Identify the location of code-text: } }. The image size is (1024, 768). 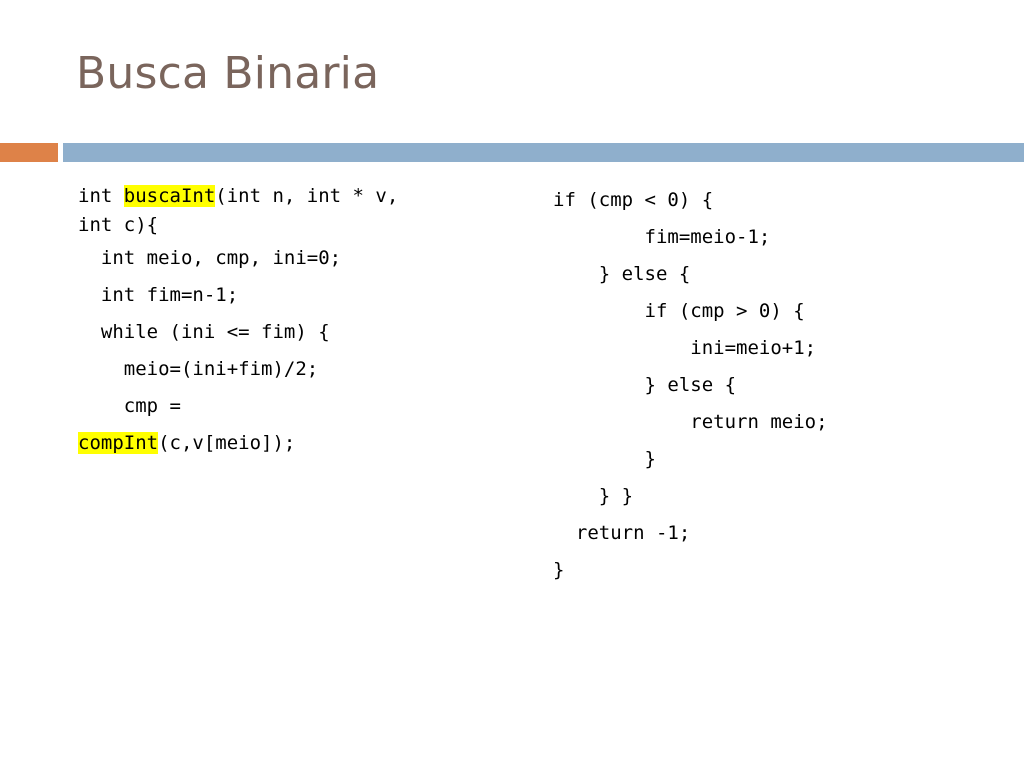
(616, 496).